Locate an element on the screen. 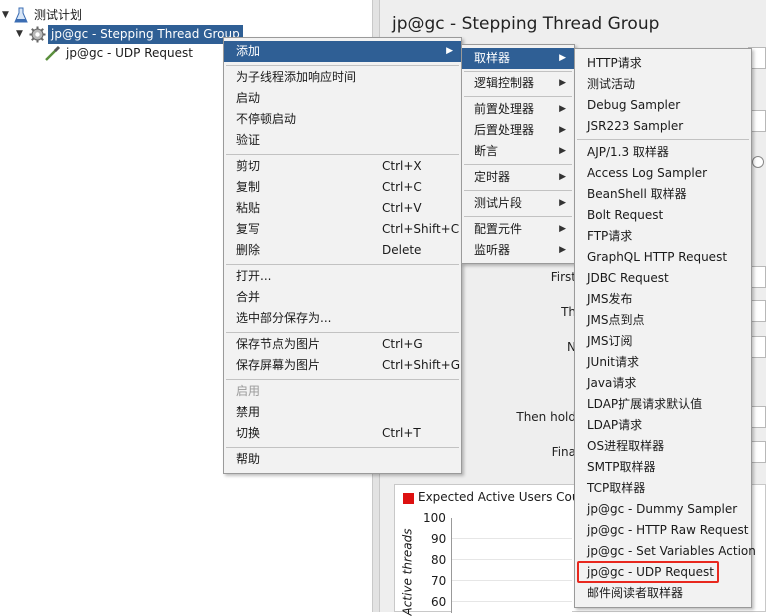 Image resolution: width=766 pixels, height=616 pixels. gear-icon is located at coordinates (37, 34).